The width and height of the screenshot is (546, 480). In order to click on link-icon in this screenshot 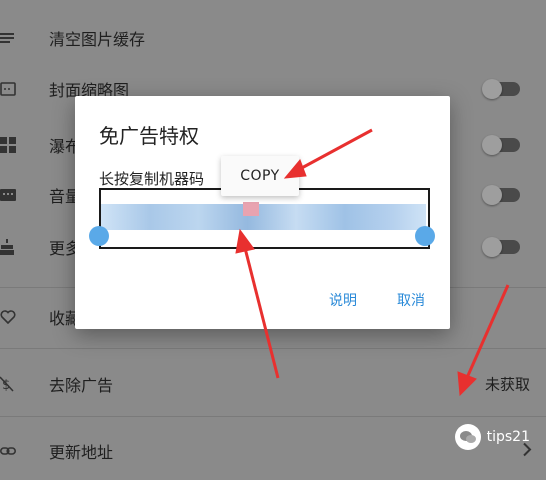, I will do `click(10, 451)`.